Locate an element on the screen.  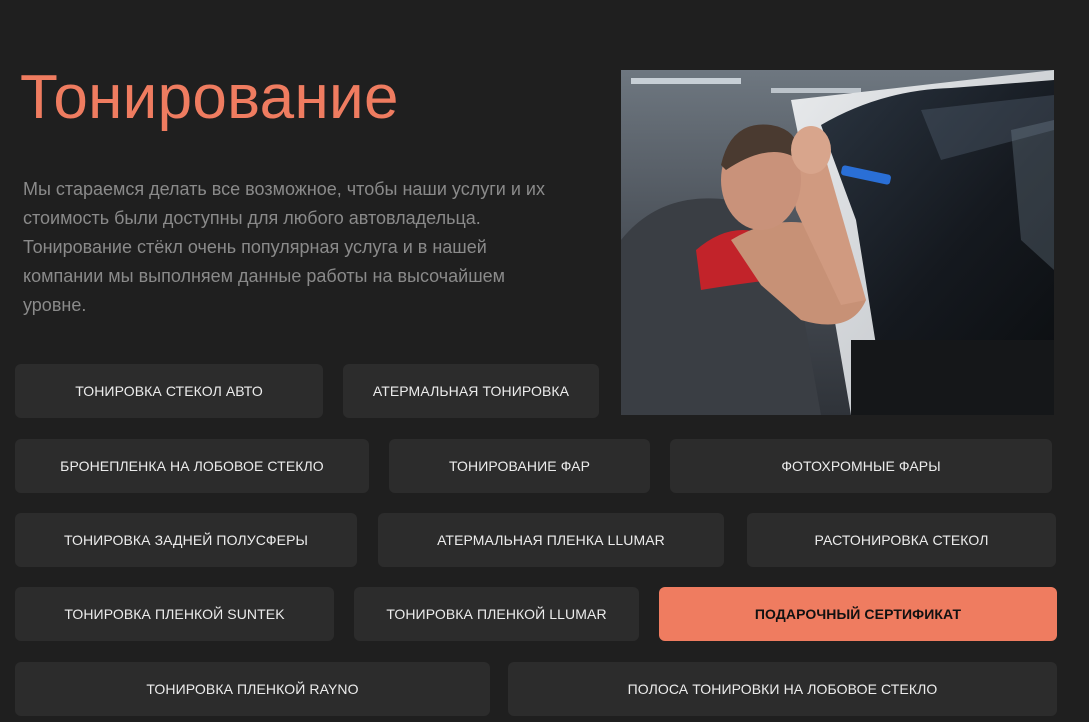
service-button-headlight-tint: ТОНИРОВАНИЕ ФАР is located at coordinates (519, 466).